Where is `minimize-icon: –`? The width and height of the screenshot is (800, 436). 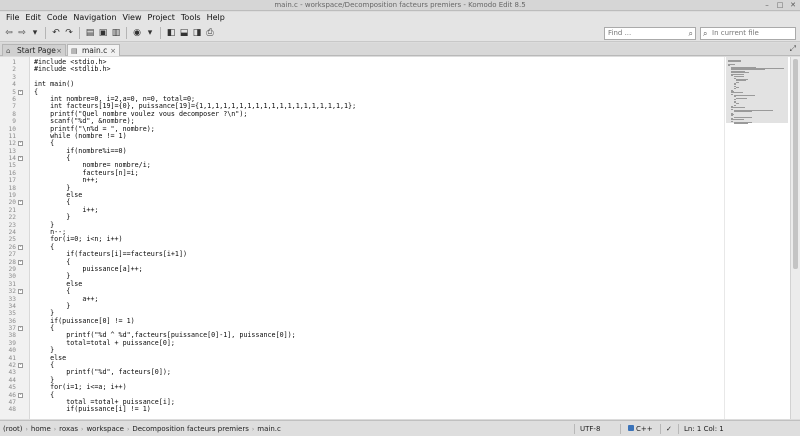 minimize-icon: – is located at coordinates (767, 5).